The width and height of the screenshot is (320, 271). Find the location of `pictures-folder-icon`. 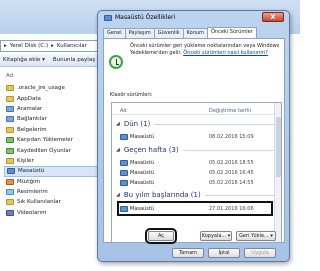

pictures-folder-icon is located at coordinates (10, 192).